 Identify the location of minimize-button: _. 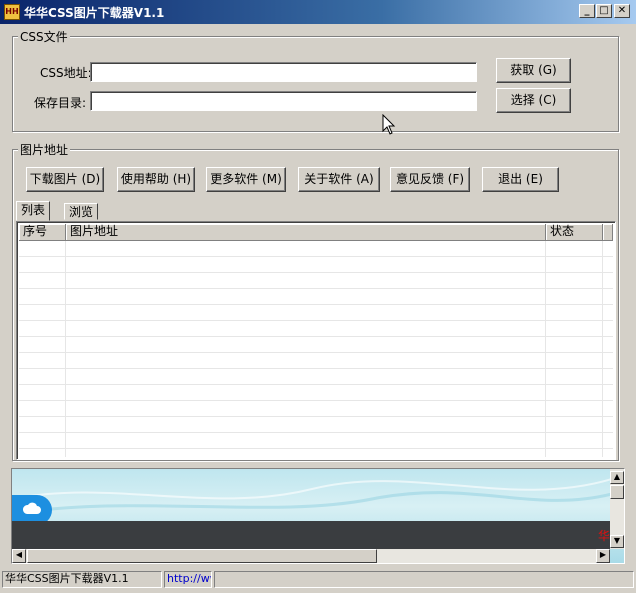
(587, 11).